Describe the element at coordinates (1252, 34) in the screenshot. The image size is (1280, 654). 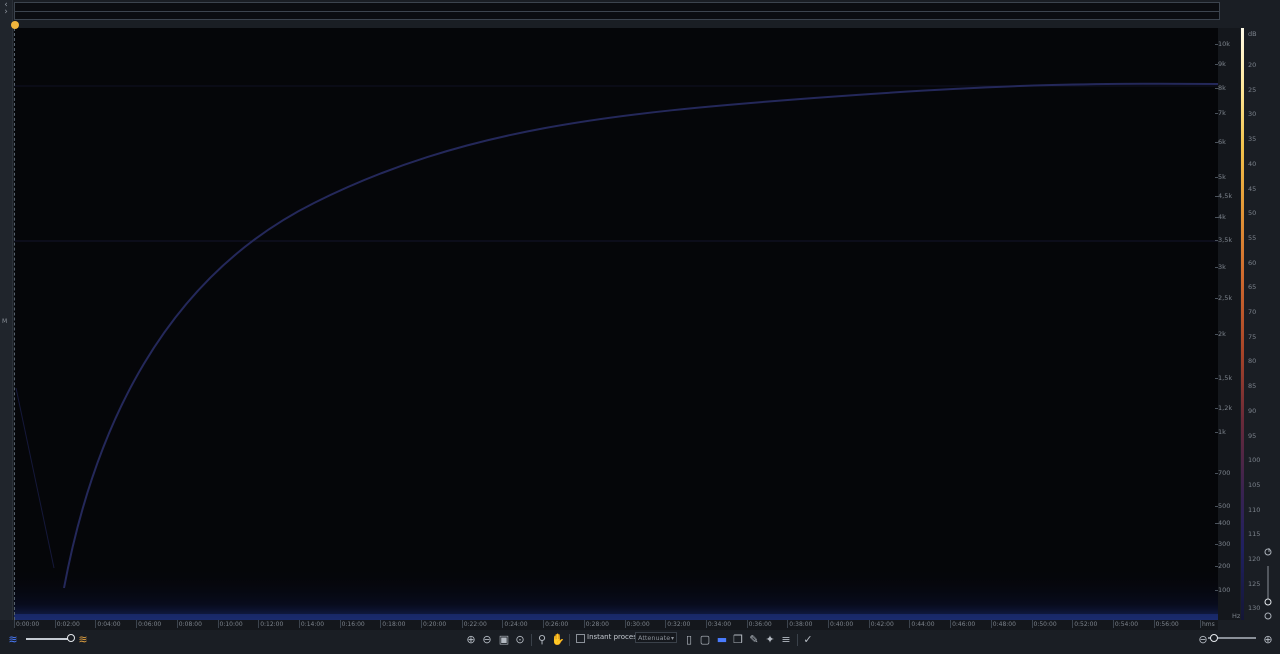
I see `db-unit-label: dB` at that location.